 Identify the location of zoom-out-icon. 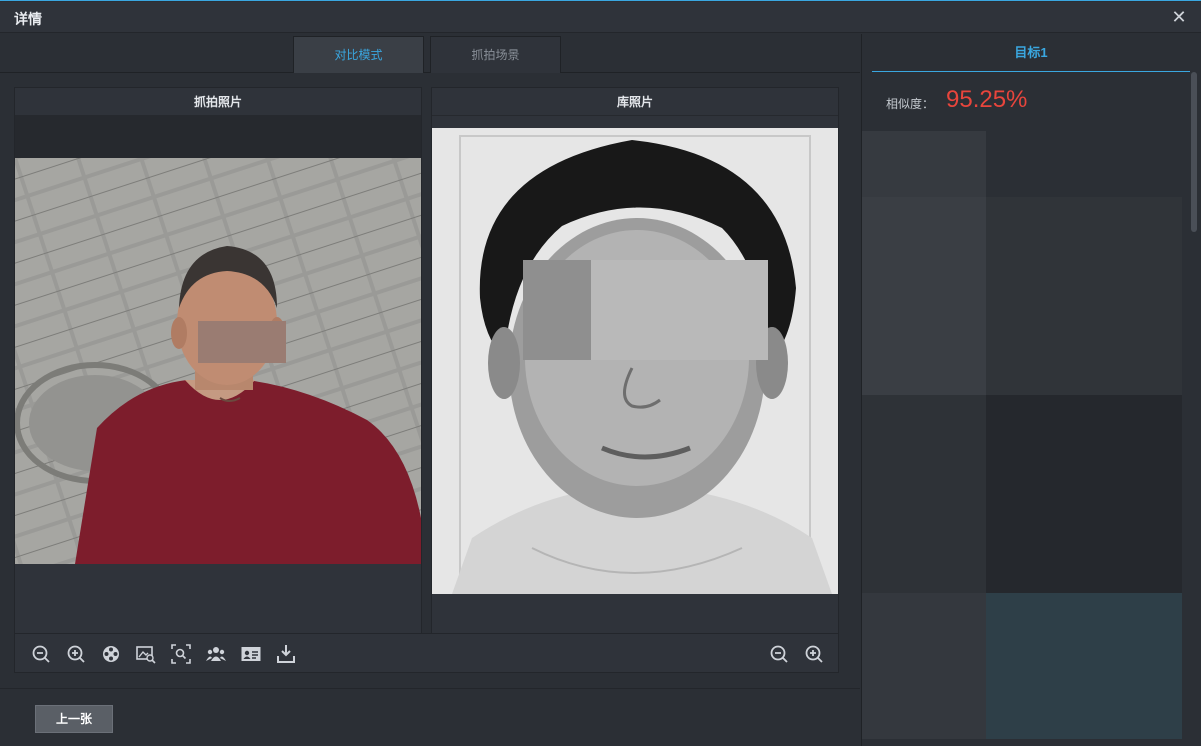
(41, 654).